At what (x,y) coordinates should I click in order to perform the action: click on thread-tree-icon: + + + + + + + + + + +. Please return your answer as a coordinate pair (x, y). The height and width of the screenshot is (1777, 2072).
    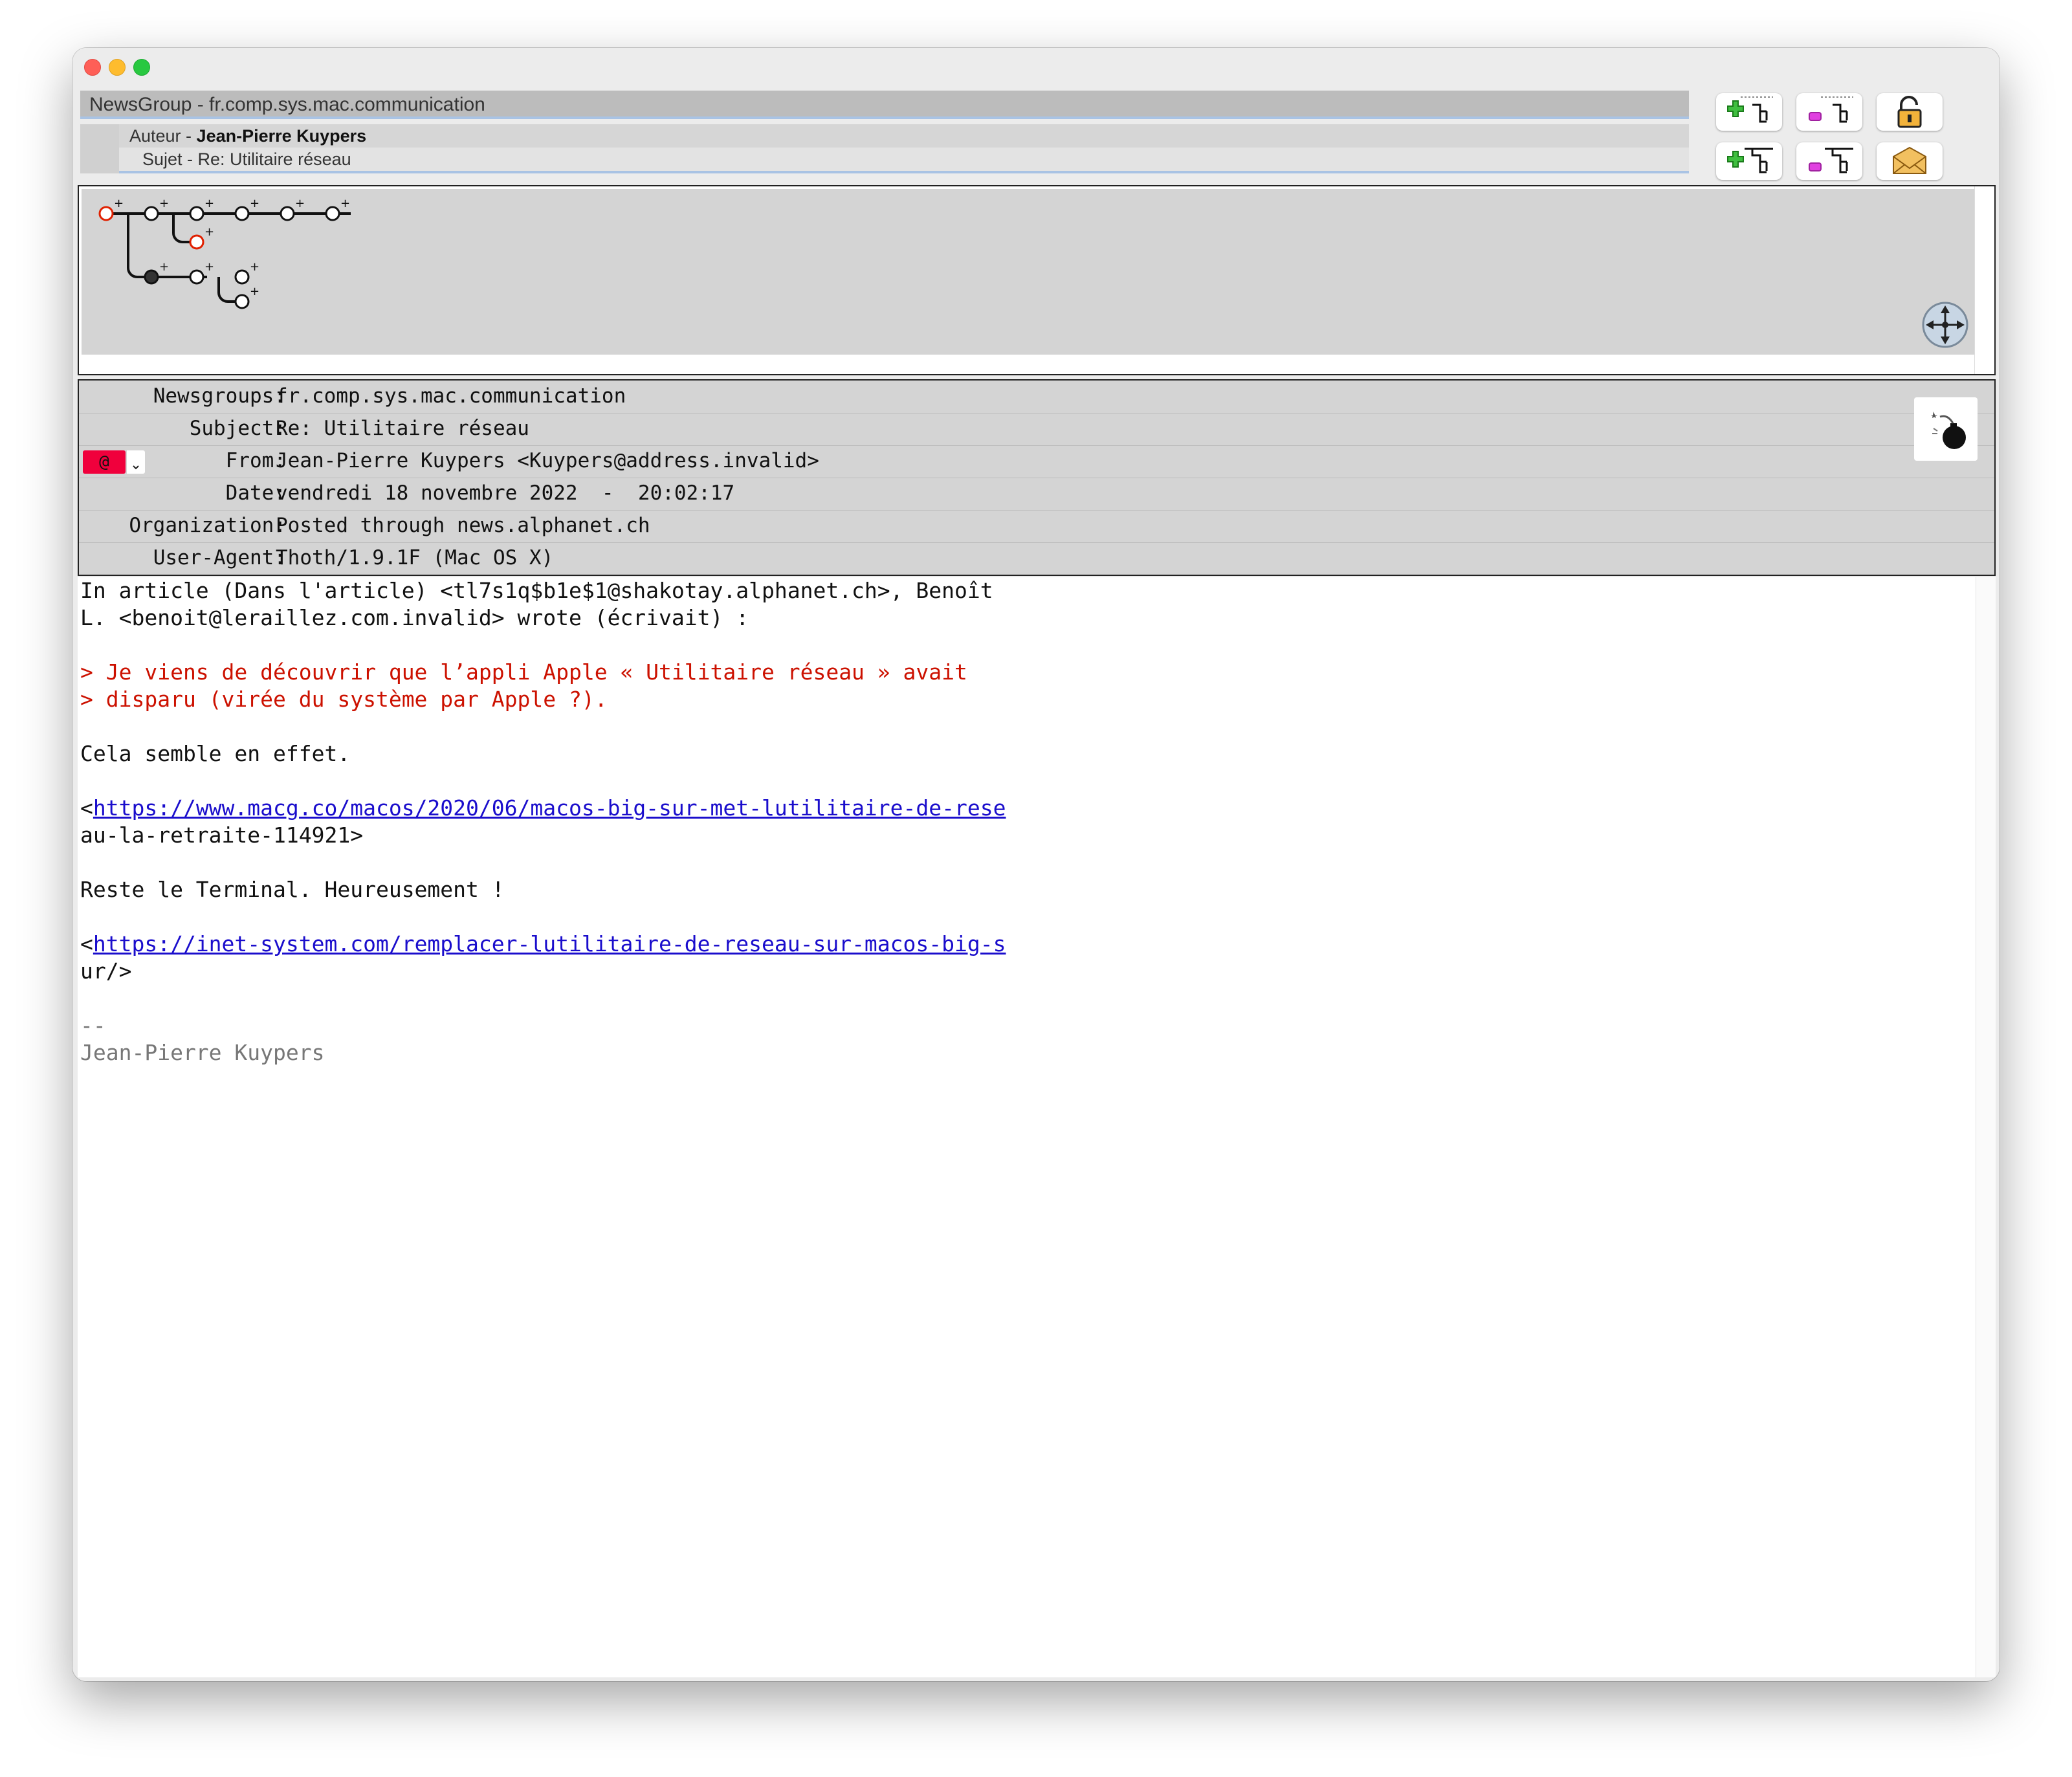
    Looking at the image, I should click on (263, 260).